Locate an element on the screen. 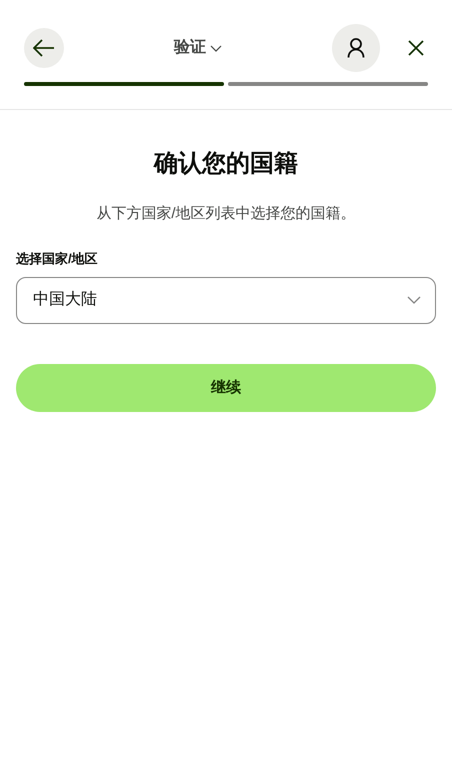 Image resolution: width=452 pixels, height=757 pixels. back-button is located at coordinates (44, 48).